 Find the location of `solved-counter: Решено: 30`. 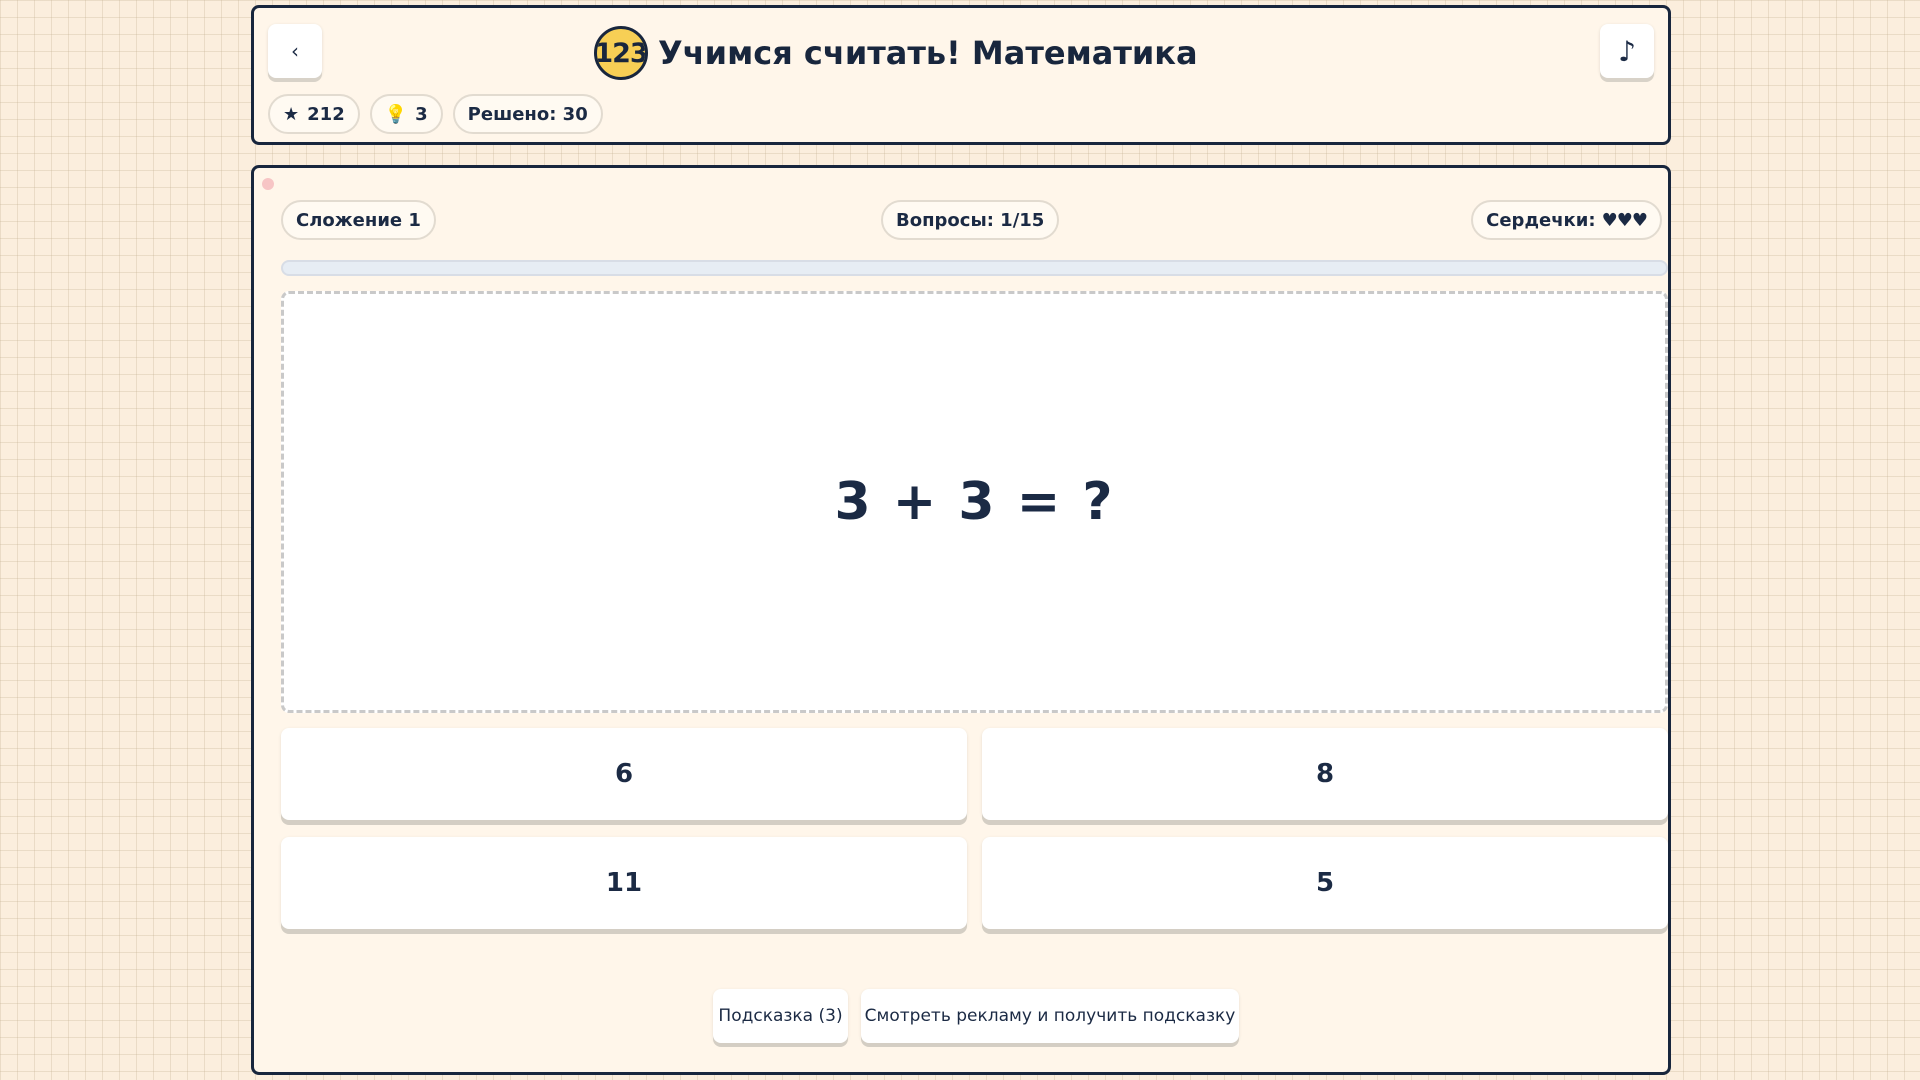

solved-counter: Решено: 30 is located at coordinates (527, 114).